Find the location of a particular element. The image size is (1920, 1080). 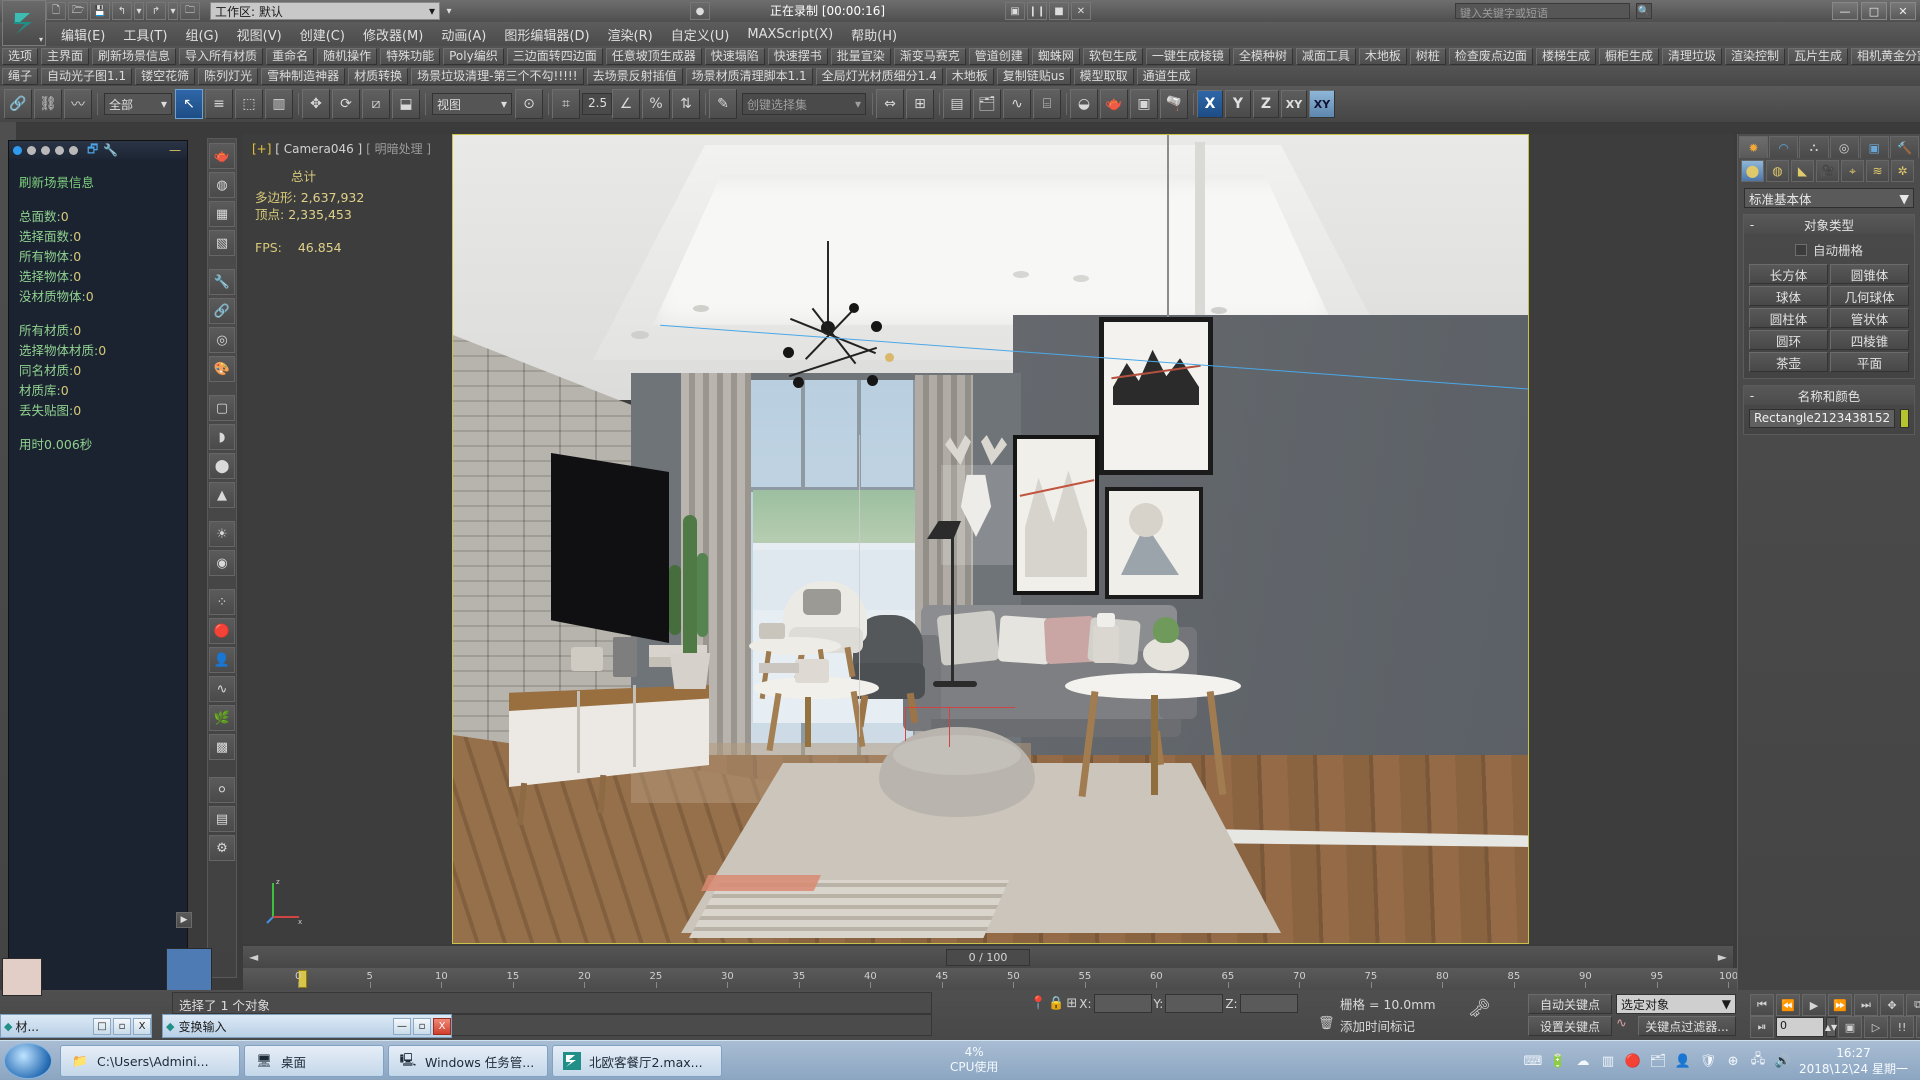

create-teapot-button: 茶壶 is located at coordinates (1788, 362).